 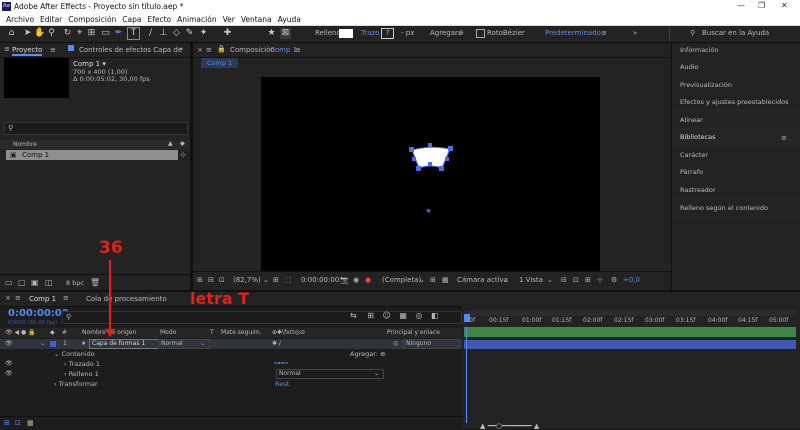 What do you see at coordinates (163, 33) in the screenshot?
I see `clone-stamp-tool-icon: ⊥` at bounding box center [163, 33].